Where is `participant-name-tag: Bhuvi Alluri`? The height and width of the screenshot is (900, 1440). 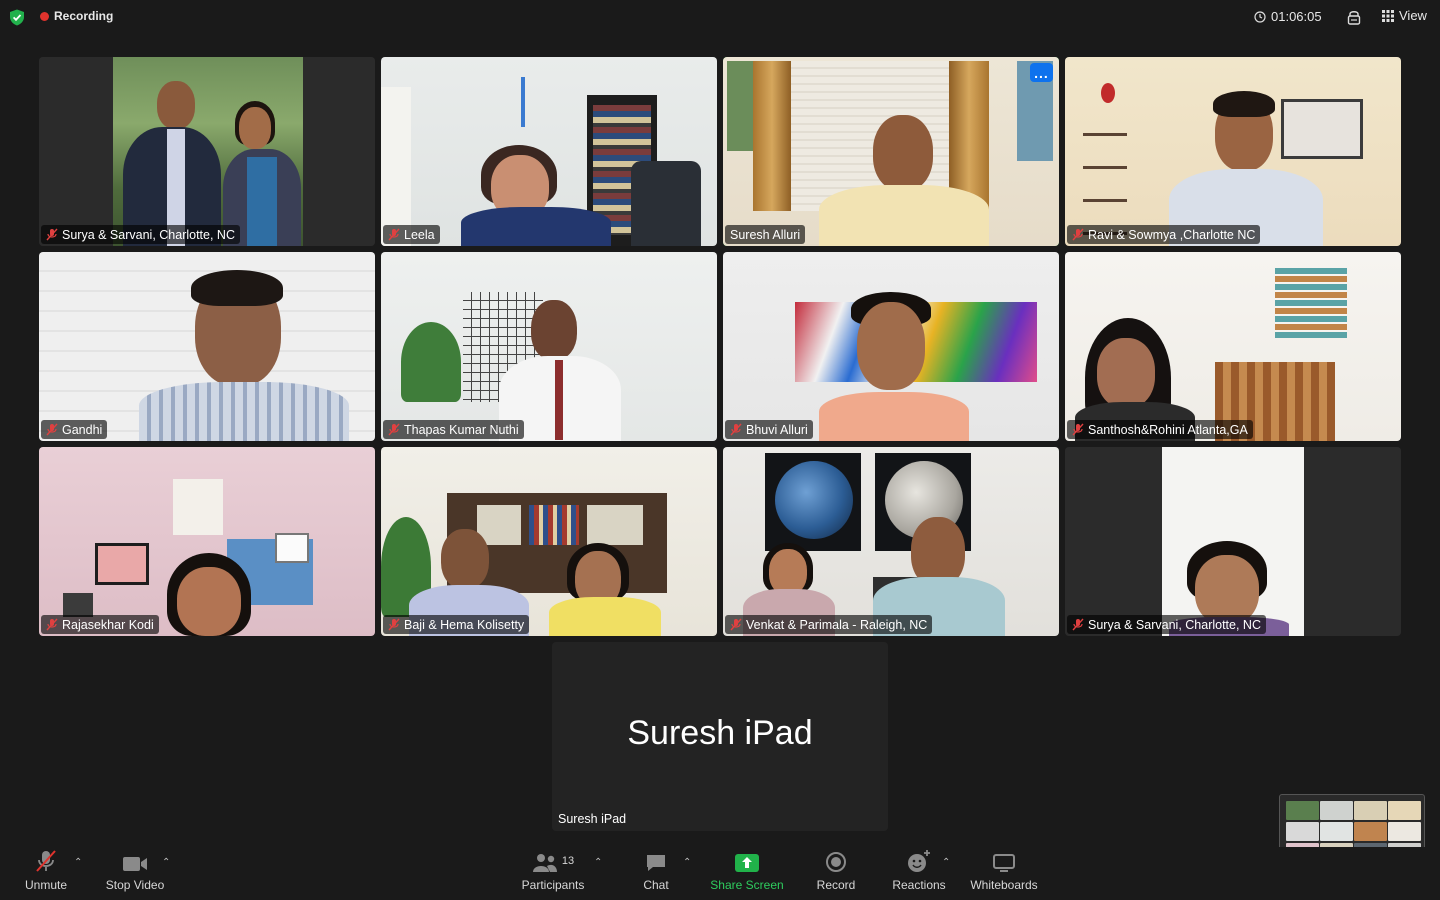 participant-name-tag: Bhuvi Alluri is located at coordinates (769, 429).